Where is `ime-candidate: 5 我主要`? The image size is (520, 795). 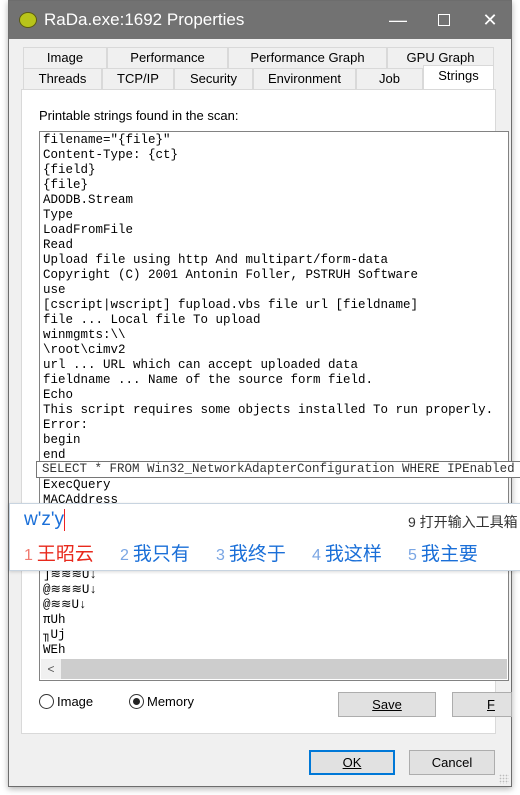
ime-candidate: 5 我主要 is located at coordinates (443, 552).